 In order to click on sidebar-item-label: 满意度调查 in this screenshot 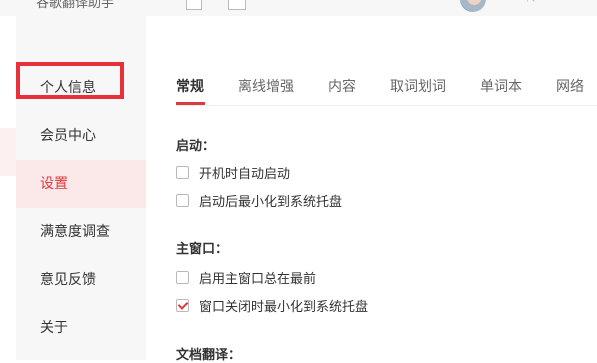, I will do `click(75, 232)`.